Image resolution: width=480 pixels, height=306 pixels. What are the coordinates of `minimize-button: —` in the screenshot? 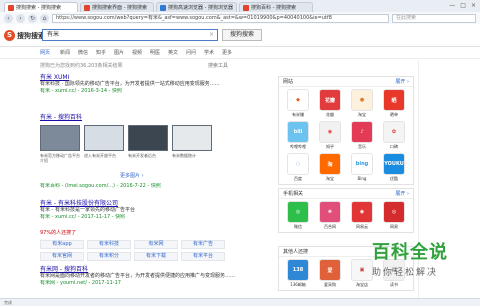 It's located at (452, 5).